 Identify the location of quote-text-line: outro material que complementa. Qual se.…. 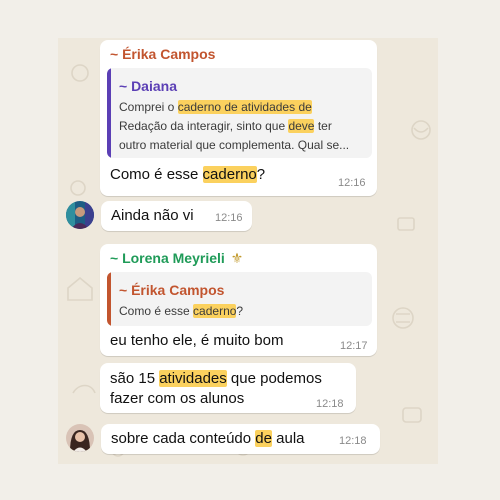
(234, 145).